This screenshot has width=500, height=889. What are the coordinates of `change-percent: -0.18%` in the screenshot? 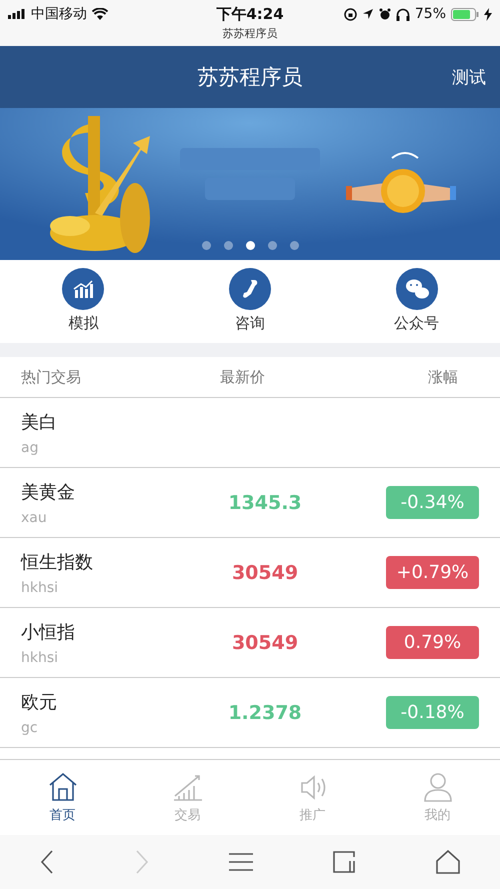 It's located at (432, 712).